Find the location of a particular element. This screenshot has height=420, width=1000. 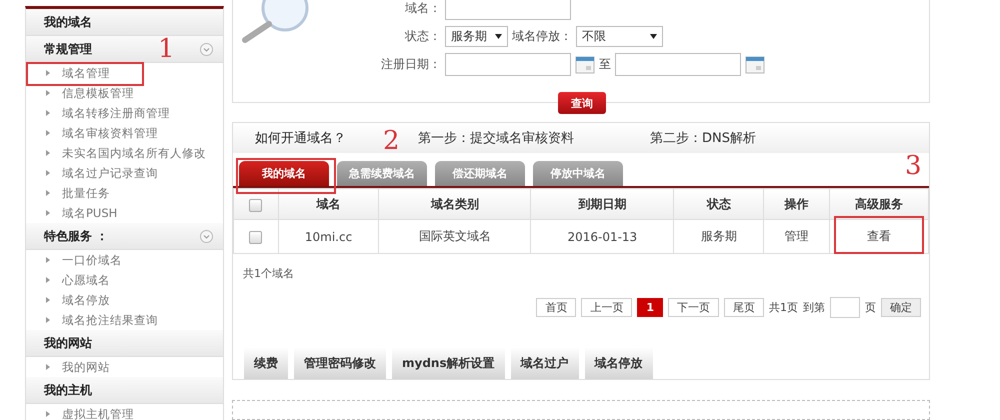

table-cell: 管理 is located at coordinates (797, 237).